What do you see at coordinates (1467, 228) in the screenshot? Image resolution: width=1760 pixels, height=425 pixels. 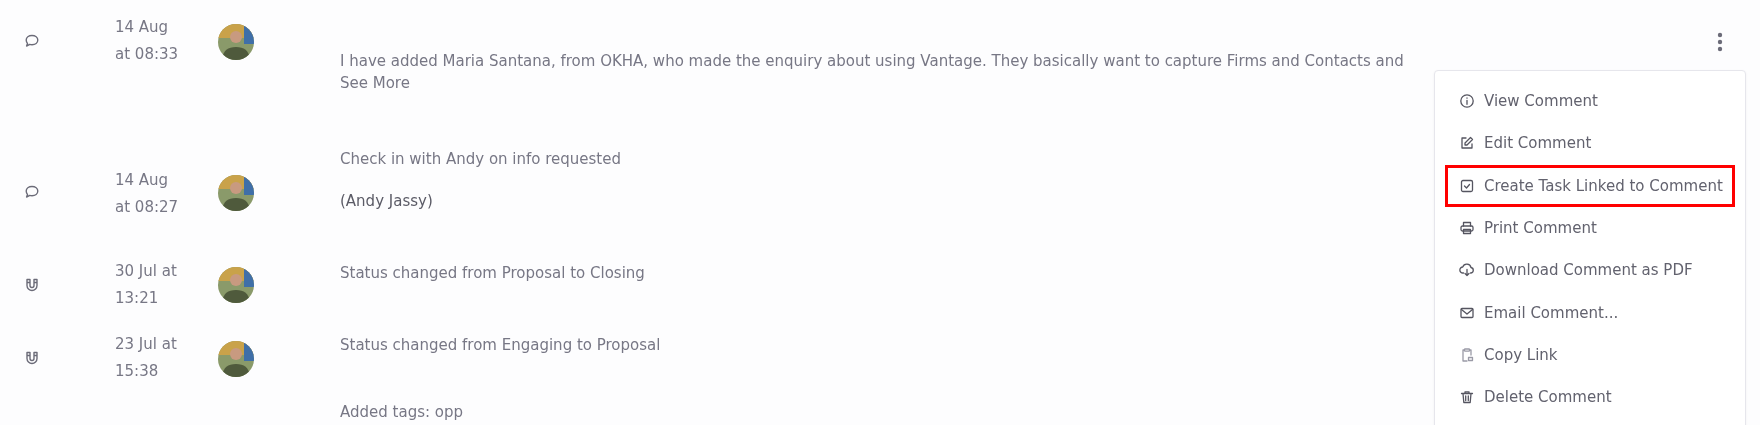 I see `printer-icon` at bounding box center [1467, 228].